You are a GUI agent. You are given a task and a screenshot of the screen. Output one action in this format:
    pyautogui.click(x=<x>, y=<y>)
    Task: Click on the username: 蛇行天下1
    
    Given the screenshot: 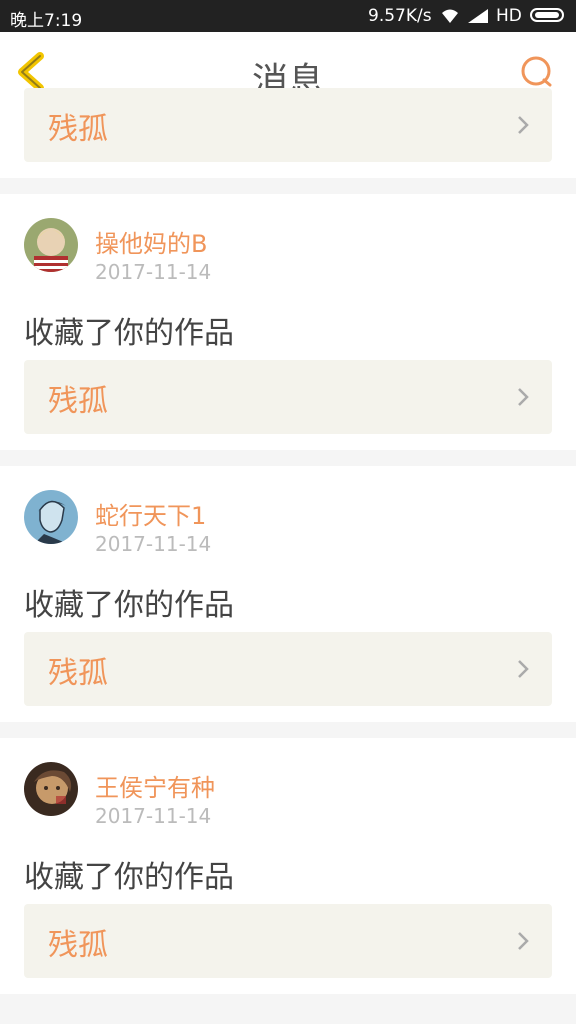 What is the action you would take?
    pyautogui.click(x=150, y=513)
    